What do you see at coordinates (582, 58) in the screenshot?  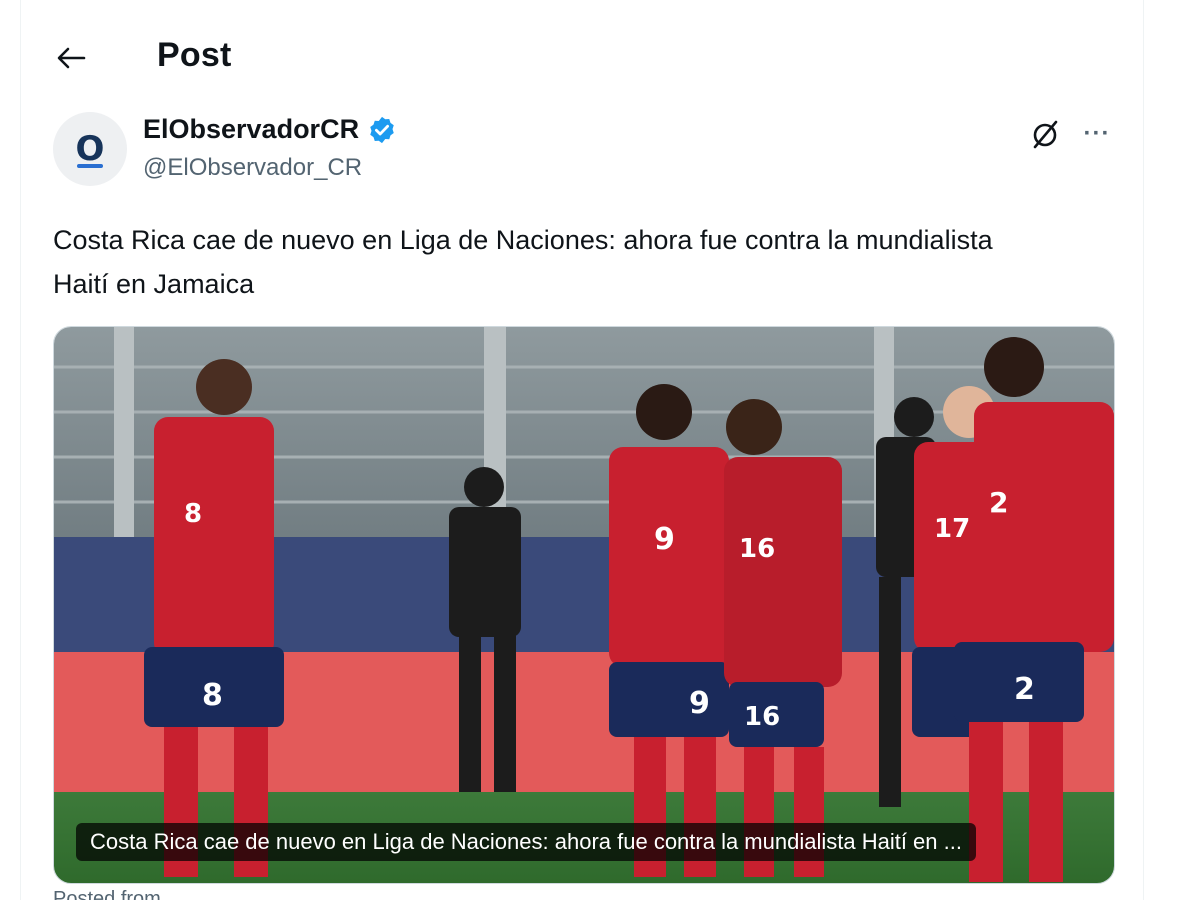 I see `top-bar: Post` at bounding box center [582, 58].